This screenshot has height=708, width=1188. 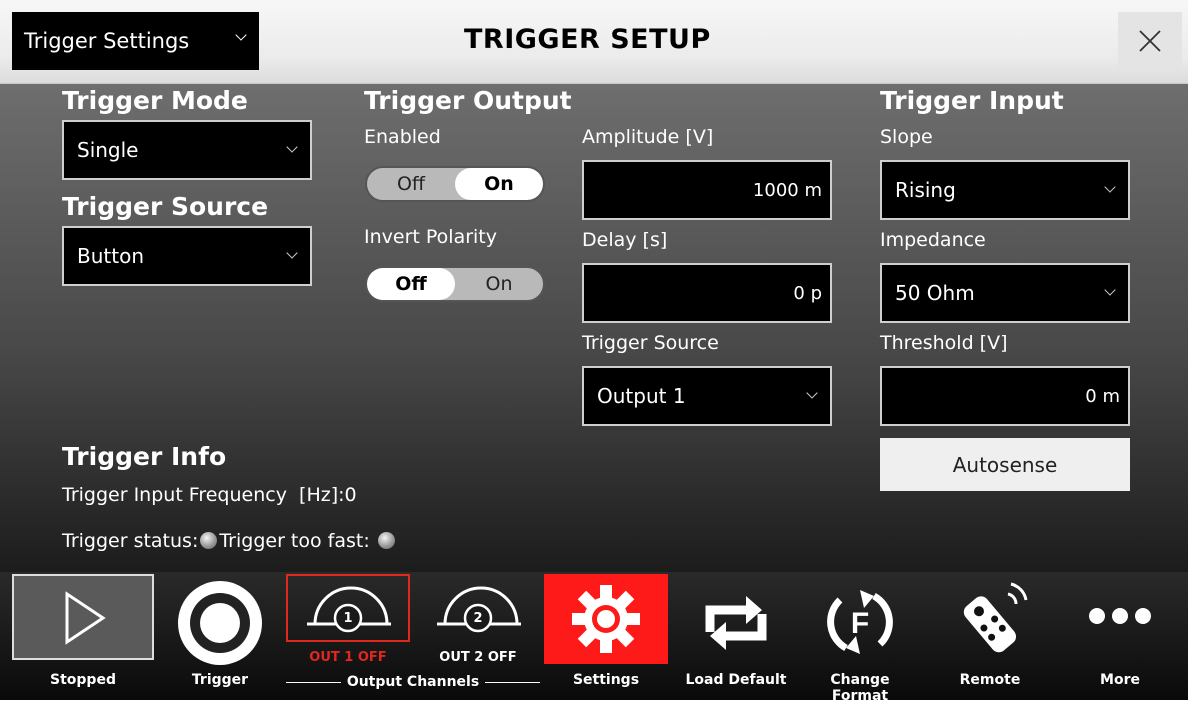 What do you see at coordinates (110, 256) in the screenshot?
I see `trigger-source-value: Button` at bounding box center [110, 256].